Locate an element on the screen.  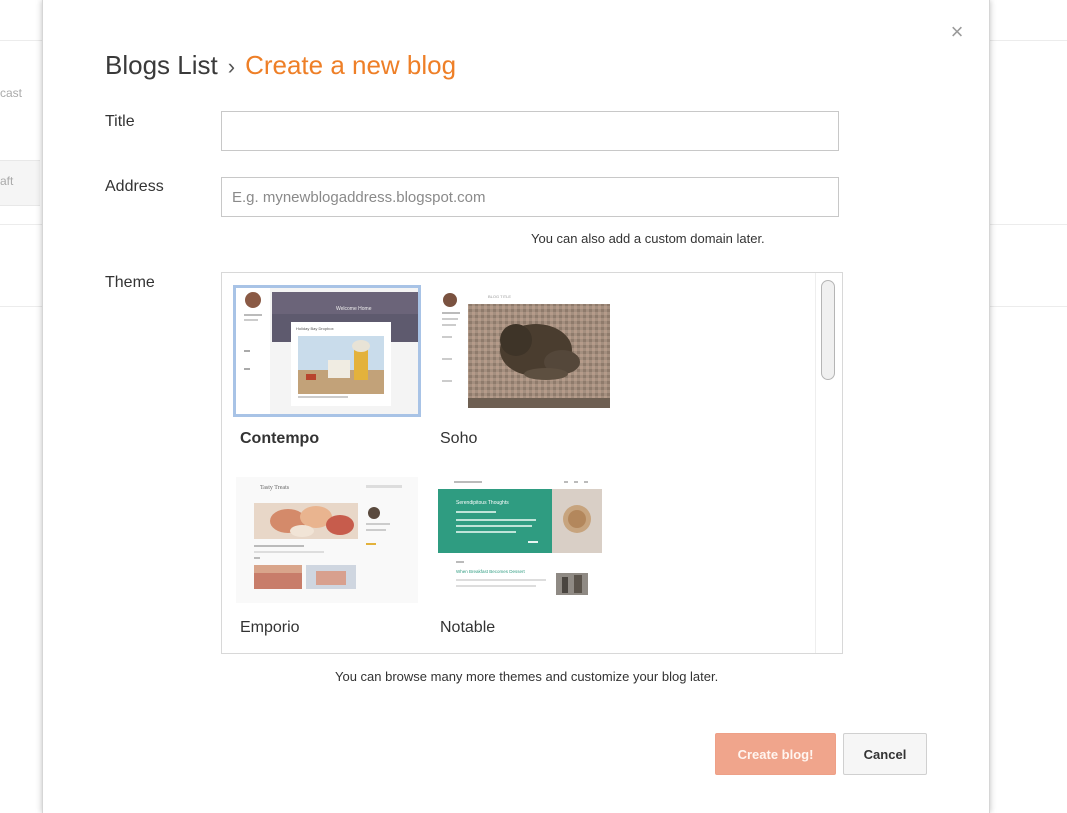
notable-title-text: Serendipitous Thoughts is located at coordinates (482, 503).